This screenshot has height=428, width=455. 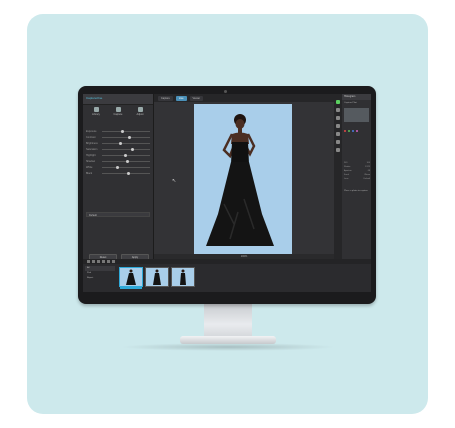 I want to click on filmstrip: All Pick Reject, so click(x=227, y=278).